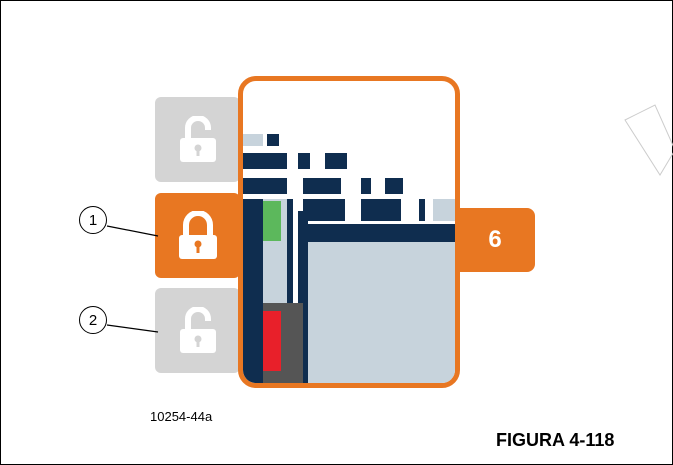  Describe the element at coordinates (181, 416) in the screenshot. I see `part-number: 10254-44a` at that location.